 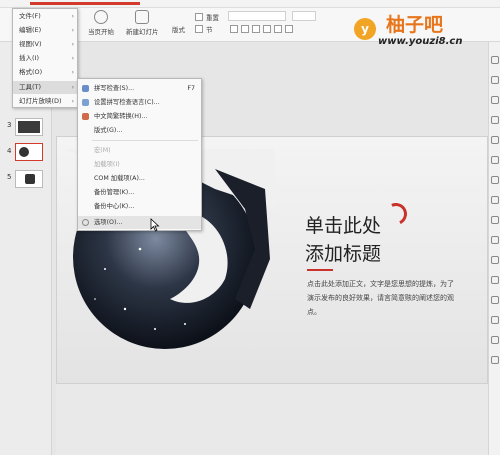 I want to click on reset-icon, so click(x=199, y=17).